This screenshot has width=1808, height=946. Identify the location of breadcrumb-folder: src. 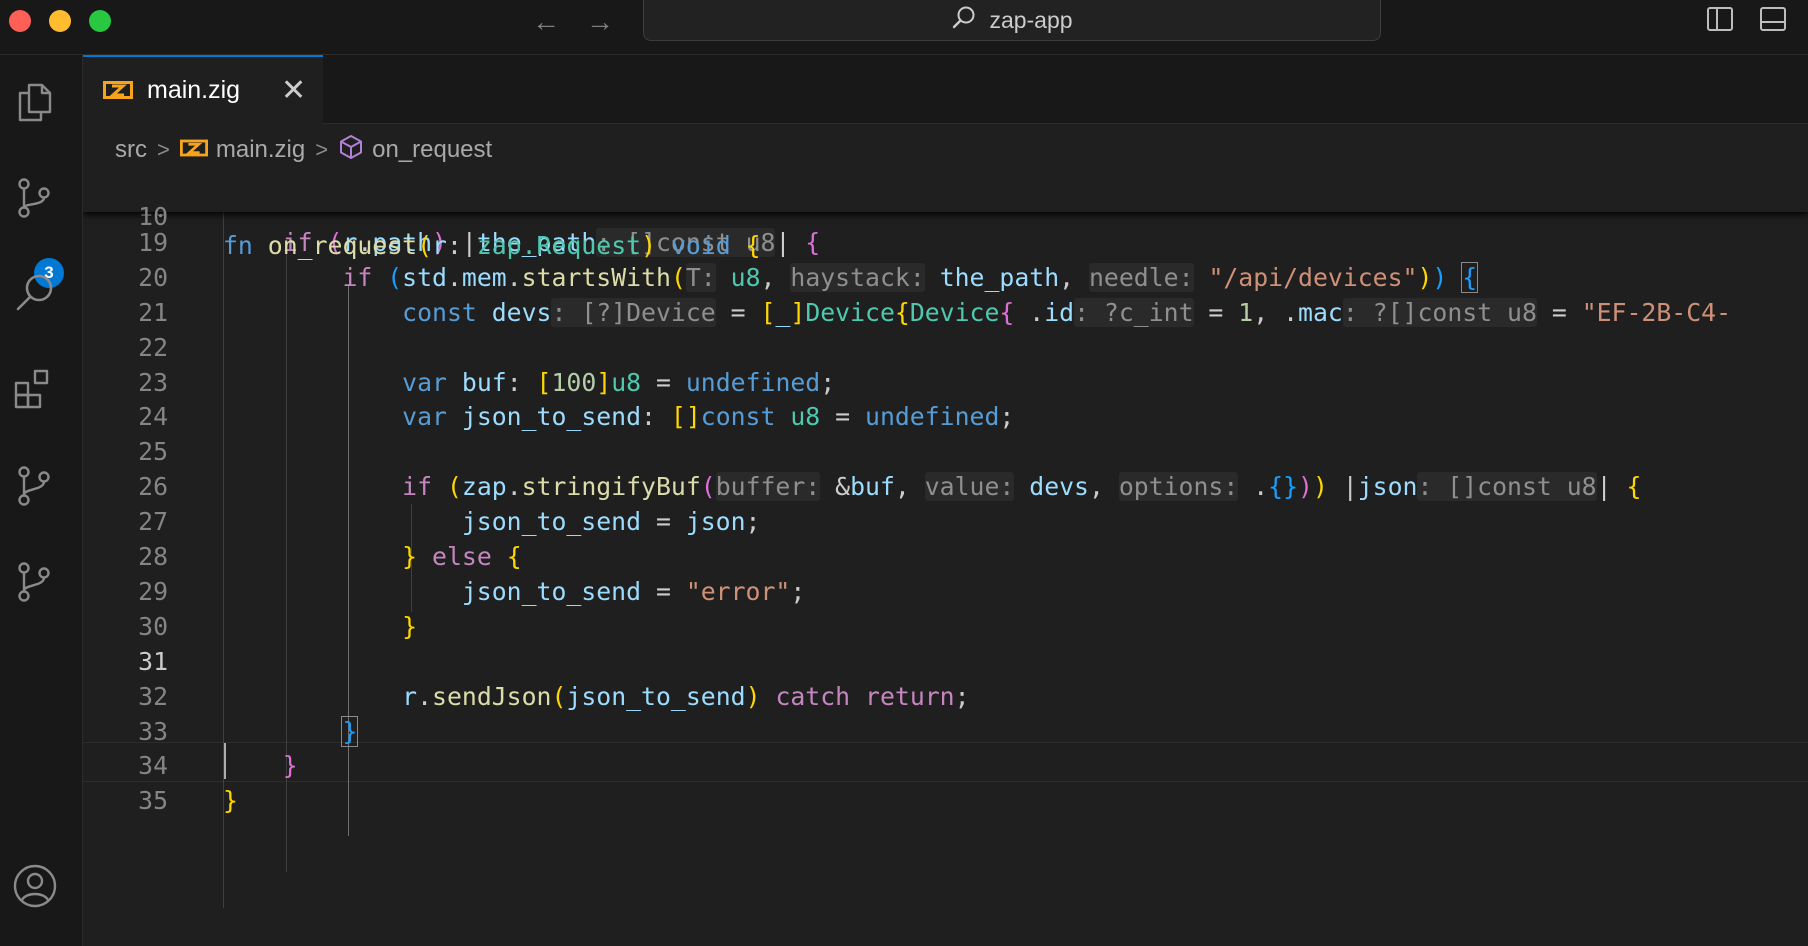
(131, 150).